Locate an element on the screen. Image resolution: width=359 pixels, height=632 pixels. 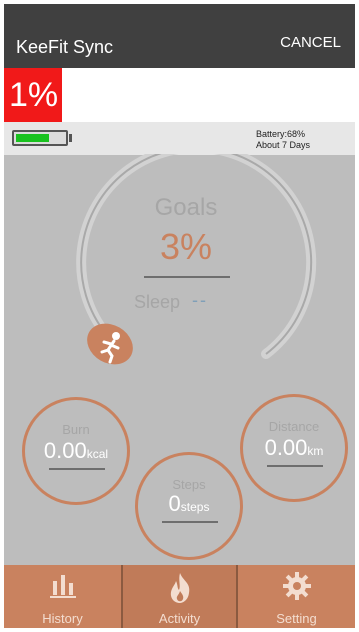
steps-divider is located at coordinates (190, 522).